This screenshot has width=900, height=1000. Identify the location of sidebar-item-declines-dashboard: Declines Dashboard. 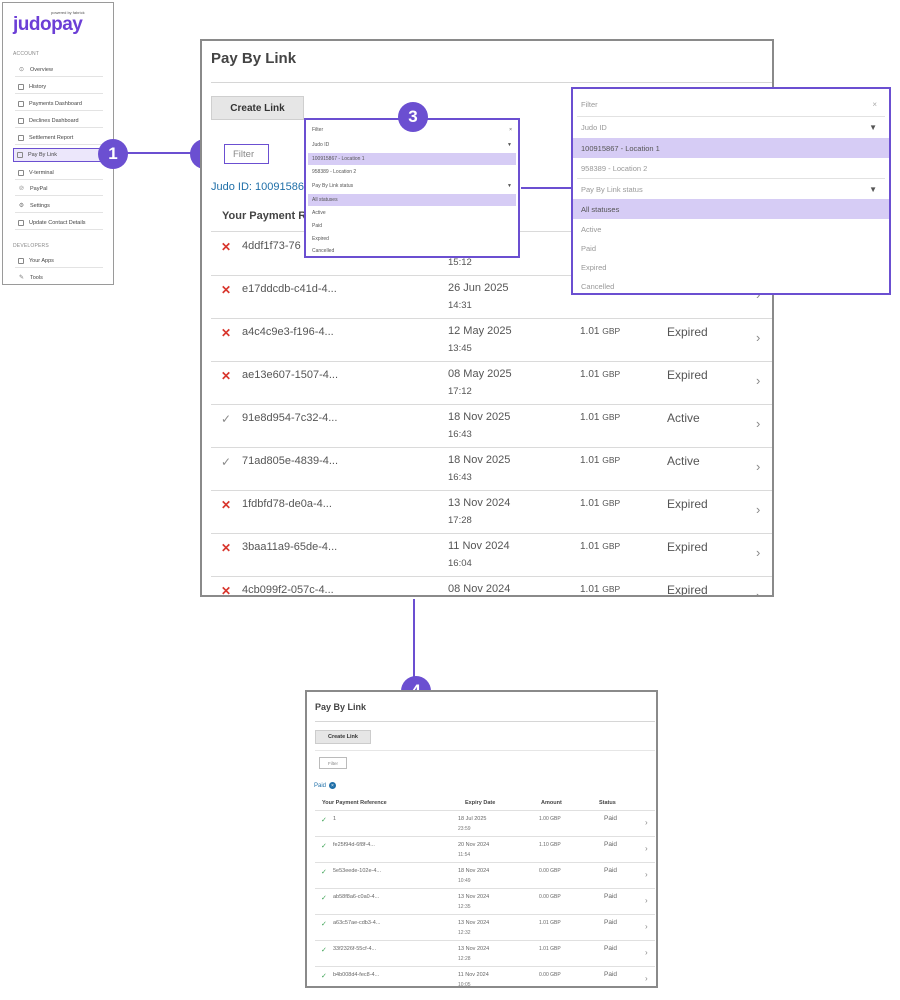
(59, 121).